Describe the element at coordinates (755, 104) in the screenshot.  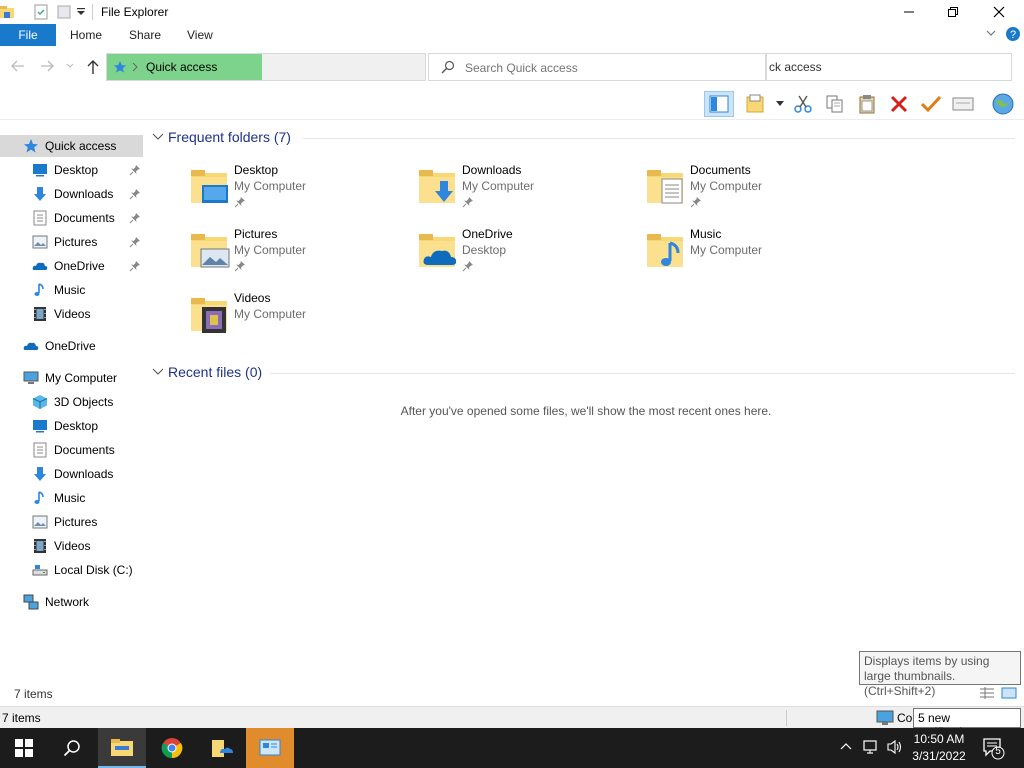
I see `properties-button` at that location.